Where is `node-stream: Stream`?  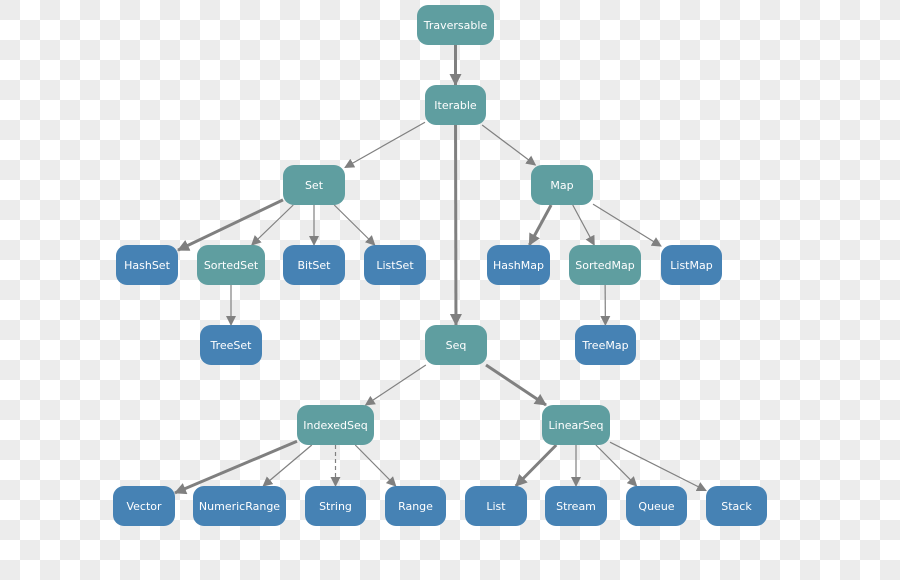
node-stream: Stream is located at coordinates (576, 506).